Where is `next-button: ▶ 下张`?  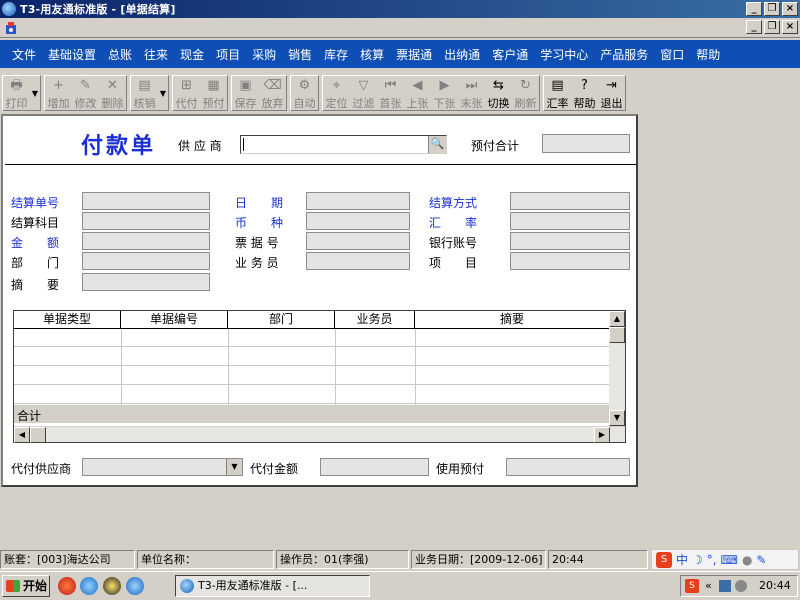 next-button: ▶ 下张 is located at coordinates (444, 93).